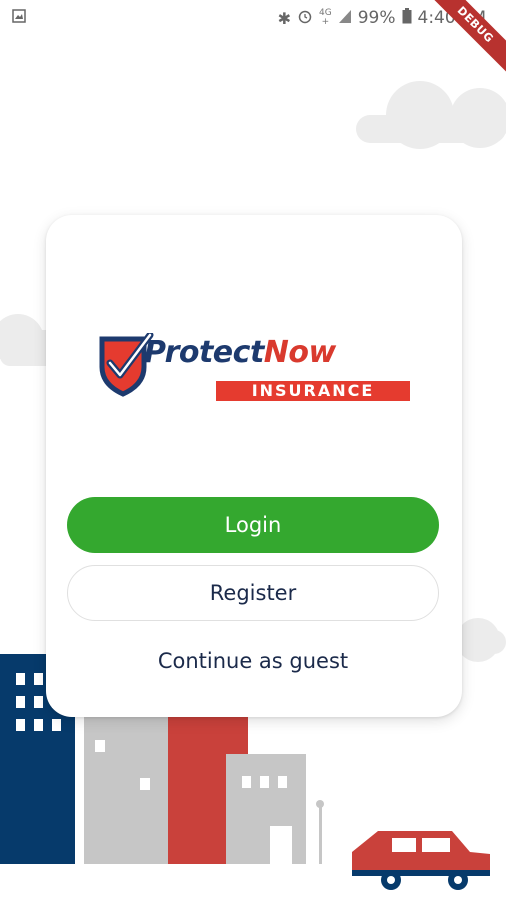 This screenshot has width=506, height=900. What do you see at coordinates (19, 18) in the screenshot?
I see `gallery-notification-icon` at bounding box center [19, 18].